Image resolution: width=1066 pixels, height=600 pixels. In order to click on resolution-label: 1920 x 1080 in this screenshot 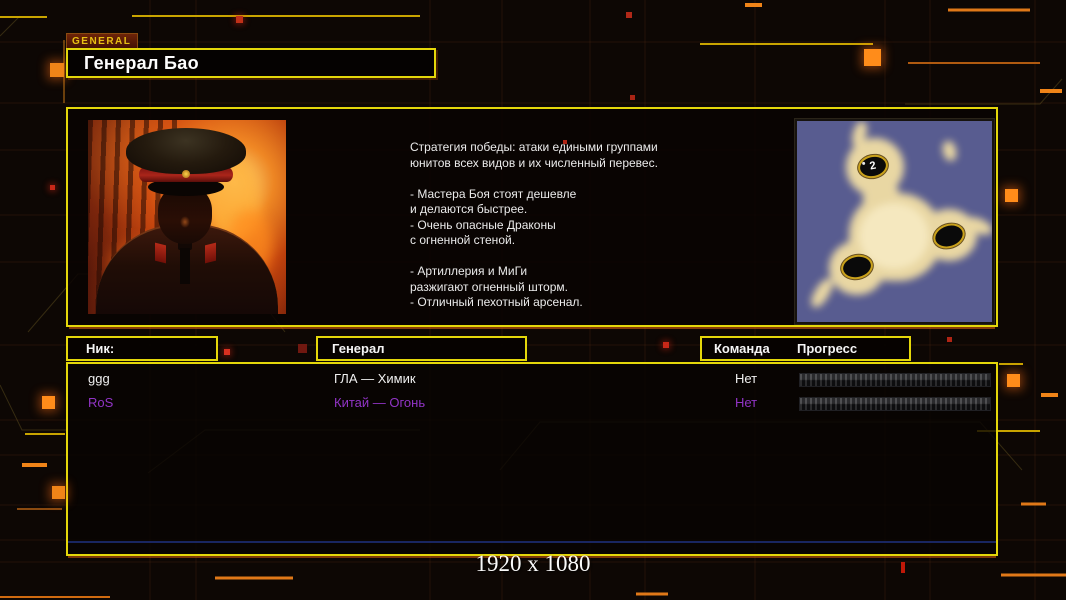, I will do `click(533, 563)`.